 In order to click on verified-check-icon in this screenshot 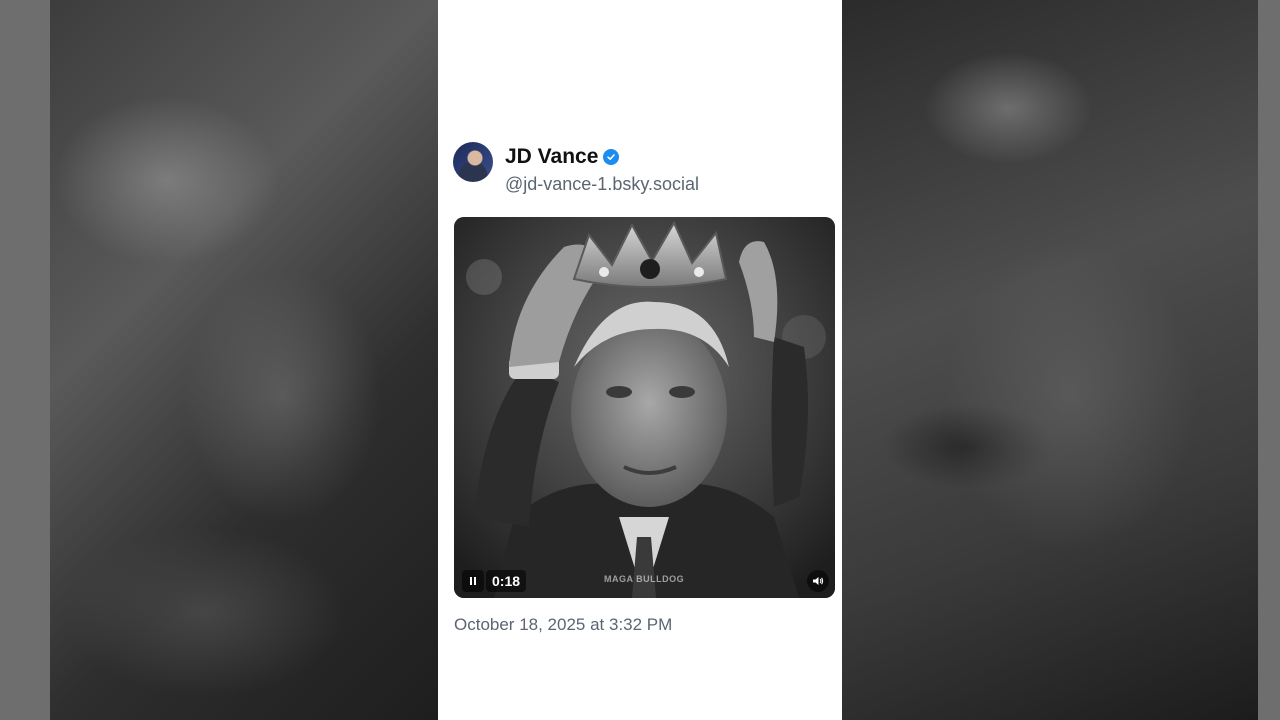, I will do `click(611, 157)`.